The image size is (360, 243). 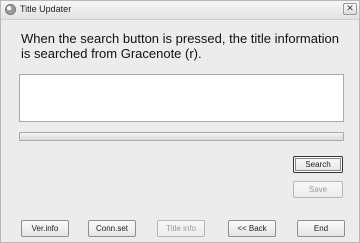 What do you see at coordinates (45, 228) in the screenshot?
I see `ver-info-button: Ver.info` at bounding box center [45, 228].